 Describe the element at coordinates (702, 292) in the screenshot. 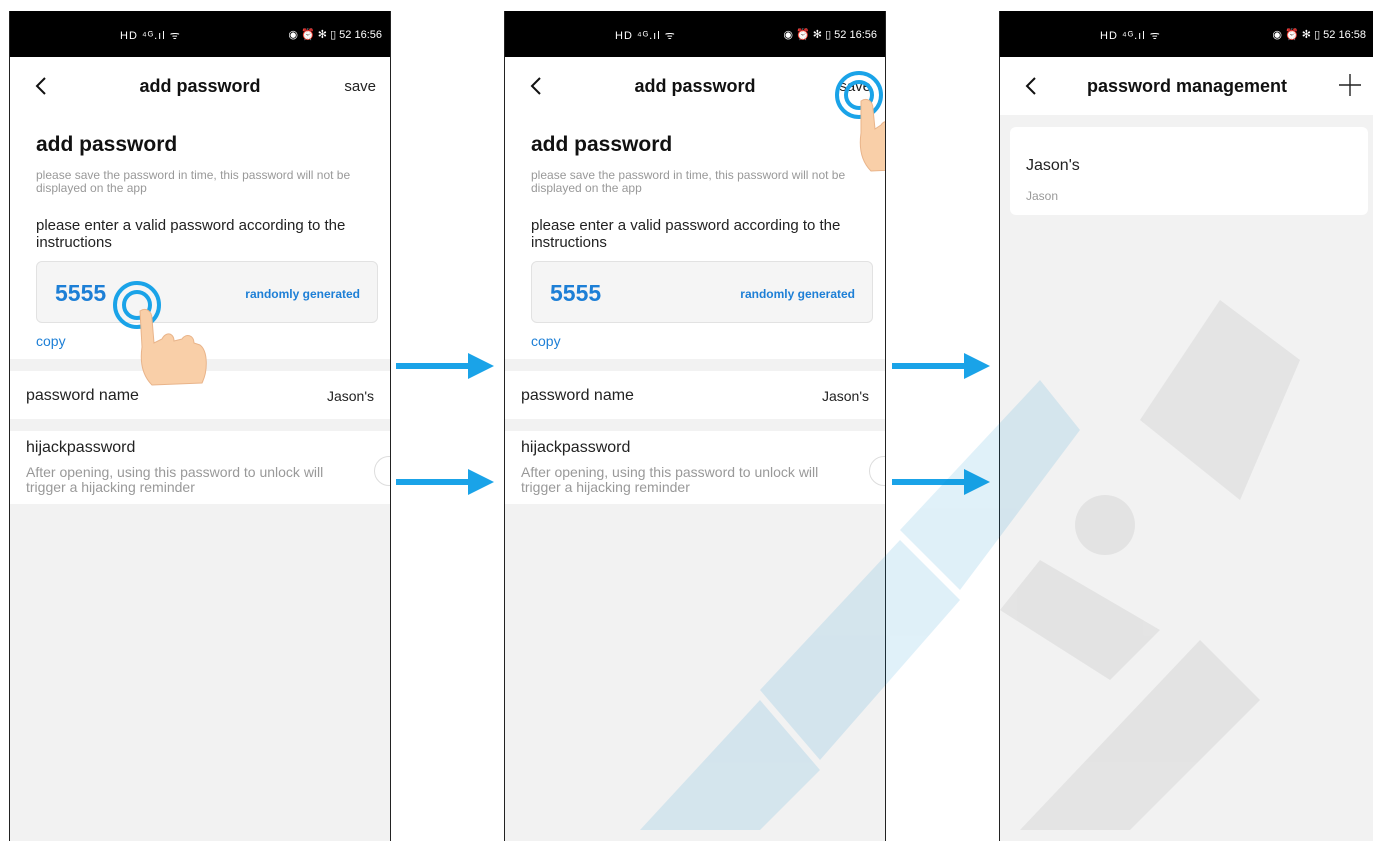

I see `password-input-box: 5555 randomly generated` at that location.